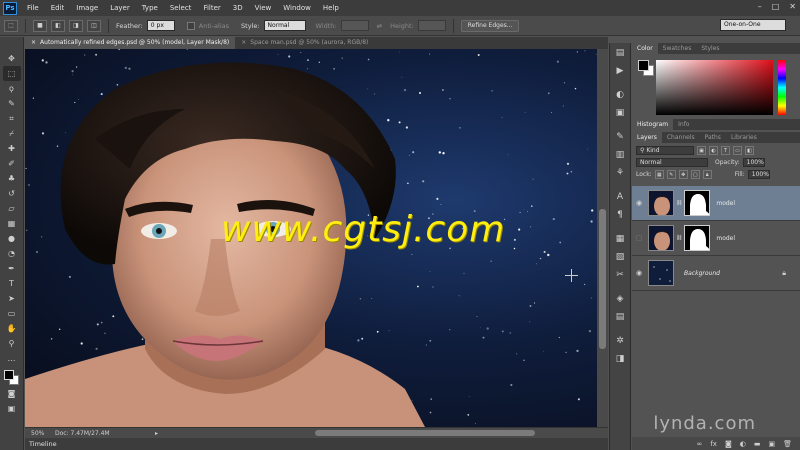  Describe the element at coordinates (681, 137) in the screenshot. I see `tab-channels: Channels` at that location.